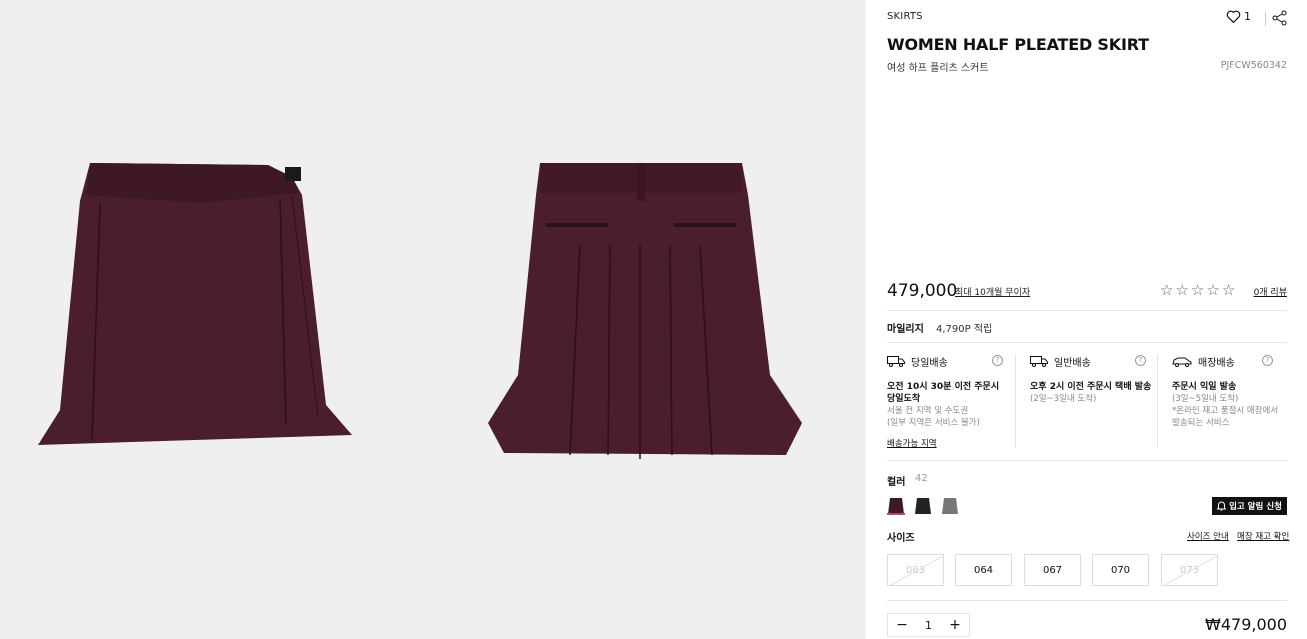 Image resolution: width=1307 pixels, height=639 pixels. What do you see at coordinates (1233, 16) in the screenshot?
I see `heart-icon` at bounding box center [1233, 16].